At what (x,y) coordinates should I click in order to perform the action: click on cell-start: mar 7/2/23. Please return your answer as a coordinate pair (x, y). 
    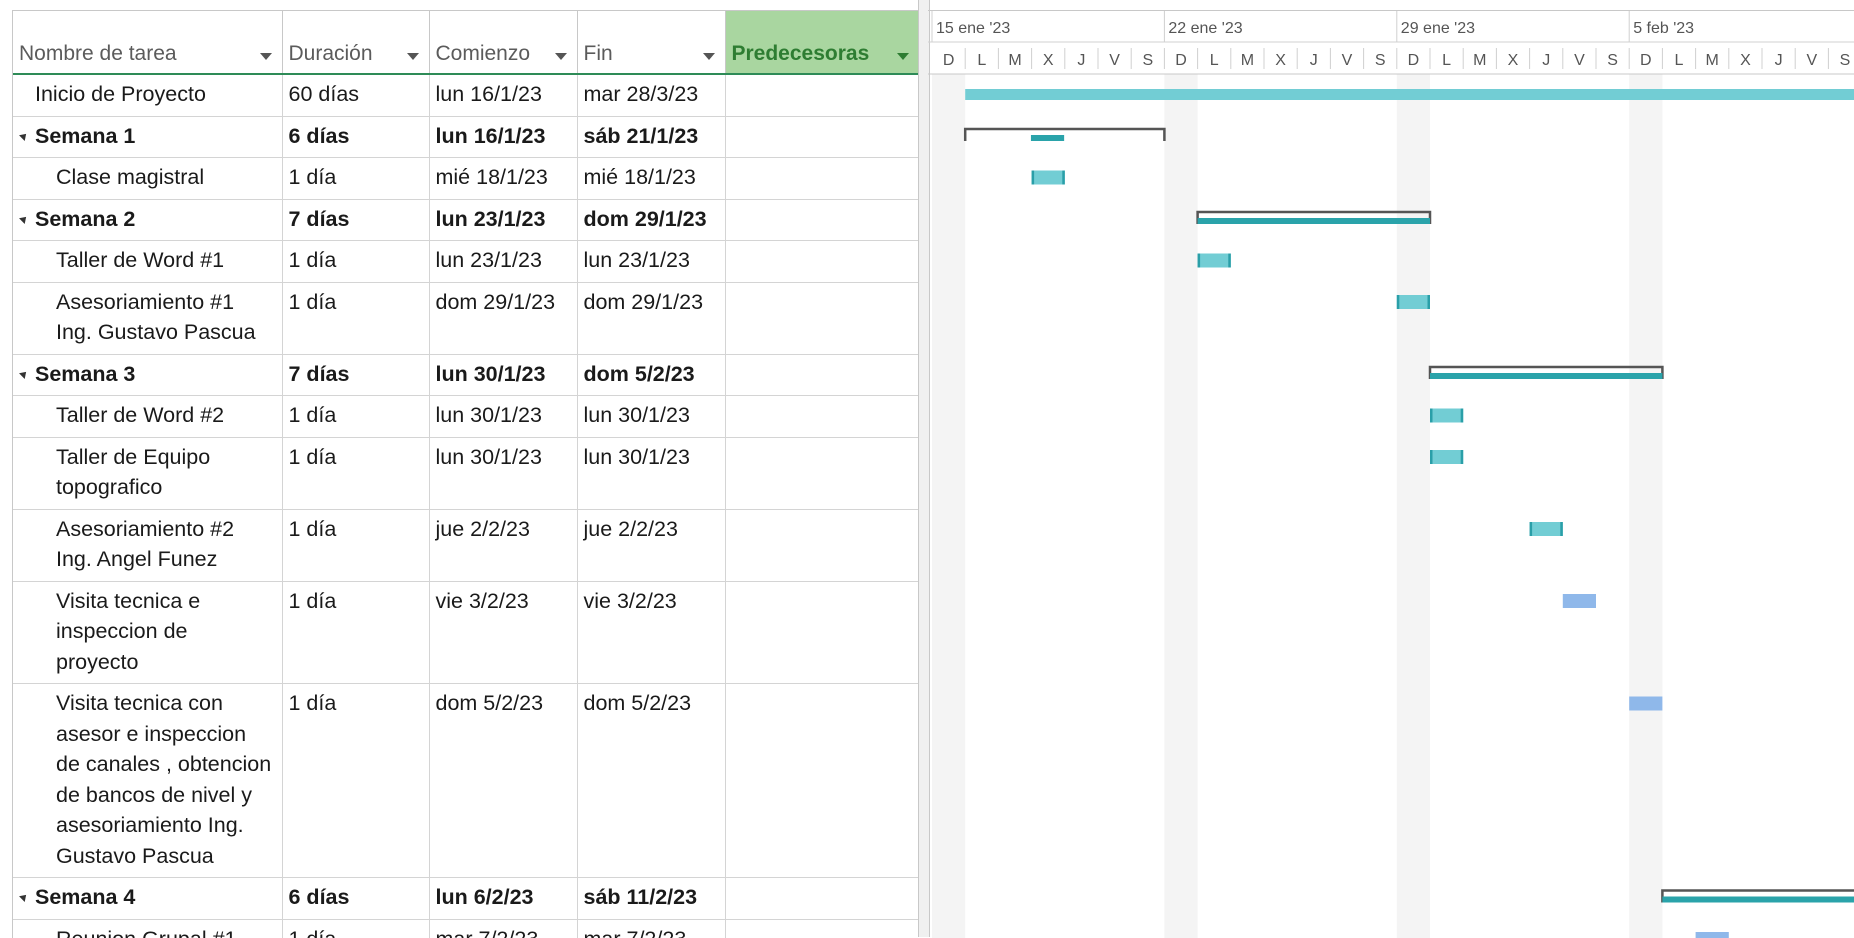
    Looking at the image, I should click on (503, 928).